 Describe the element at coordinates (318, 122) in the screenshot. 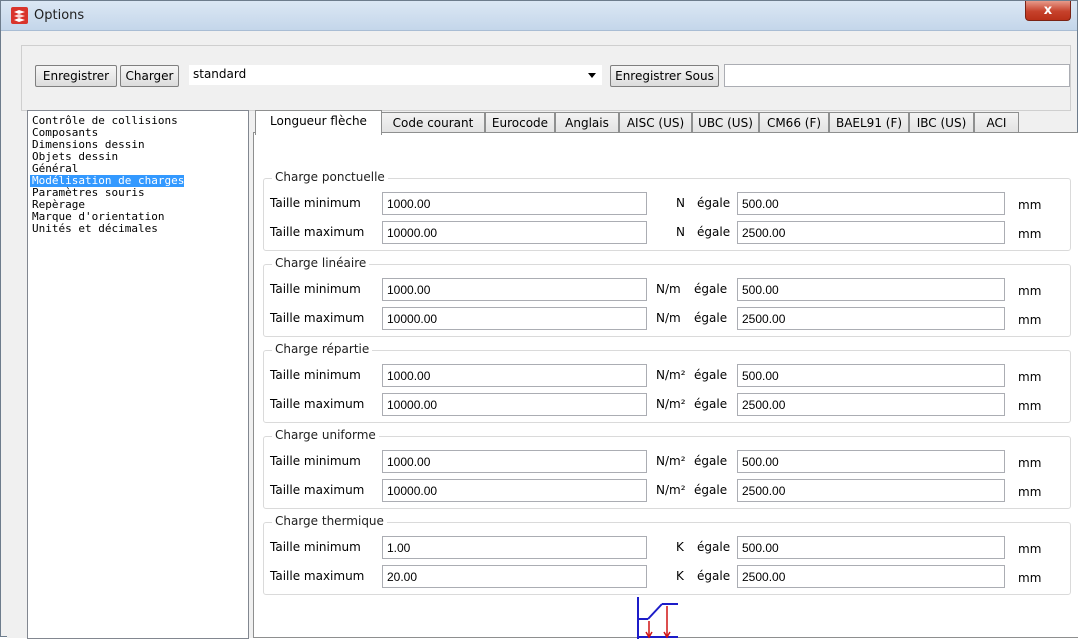

I see `tab-longueur-fleche: Longueur flèche` at that location.